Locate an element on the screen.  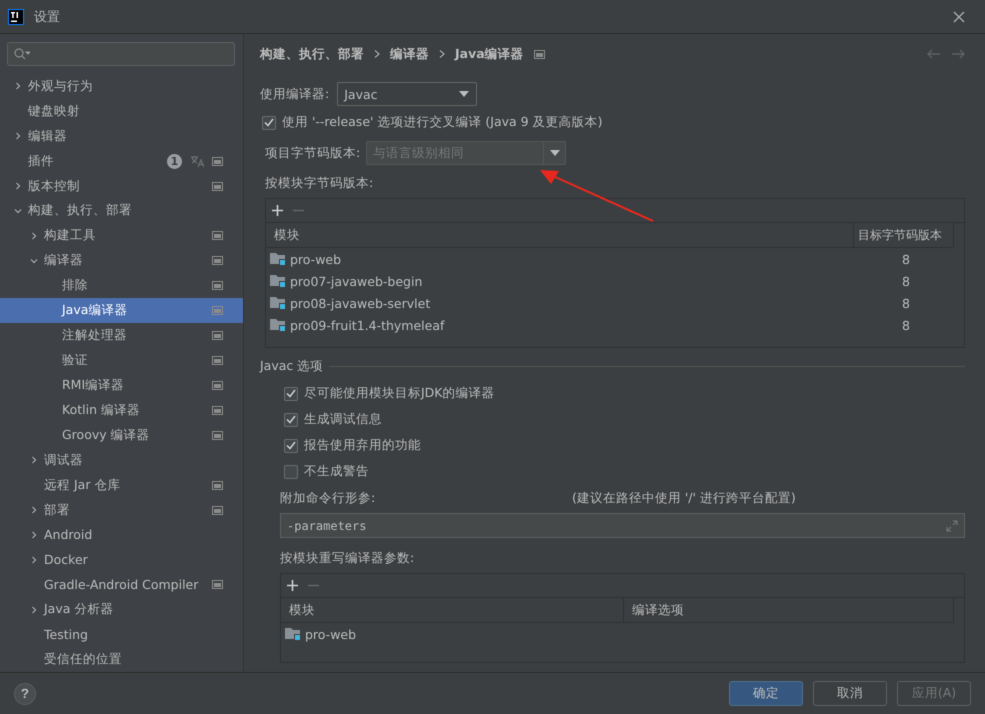
help-button: ? is located at coordinates (25, 693).